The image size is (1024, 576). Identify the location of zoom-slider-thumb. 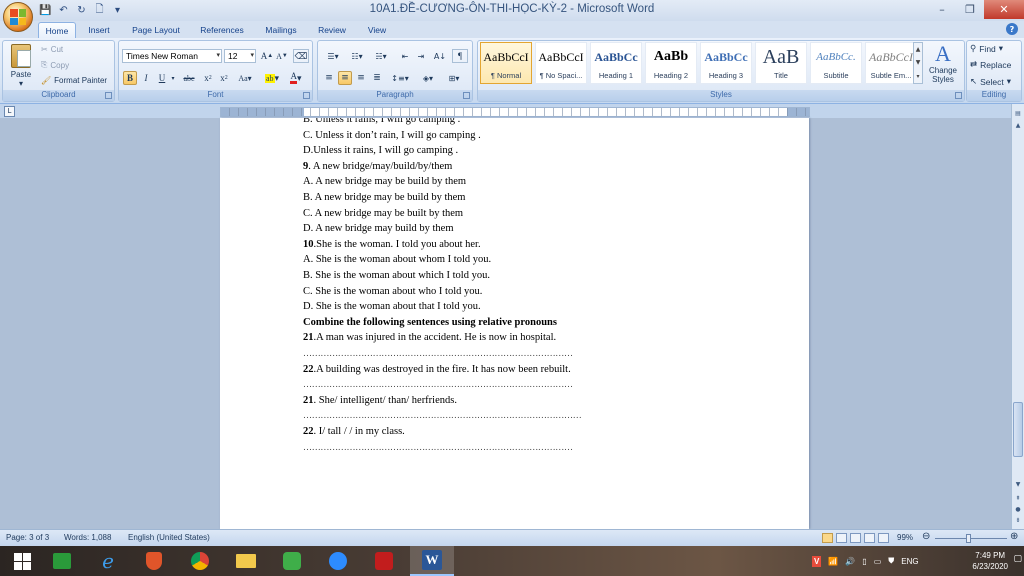
(968, 538).